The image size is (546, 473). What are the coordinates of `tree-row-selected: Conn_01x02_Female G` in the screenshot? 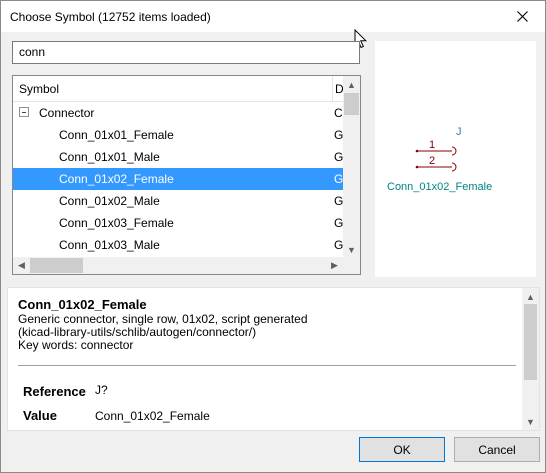 It's located at (178, 179).